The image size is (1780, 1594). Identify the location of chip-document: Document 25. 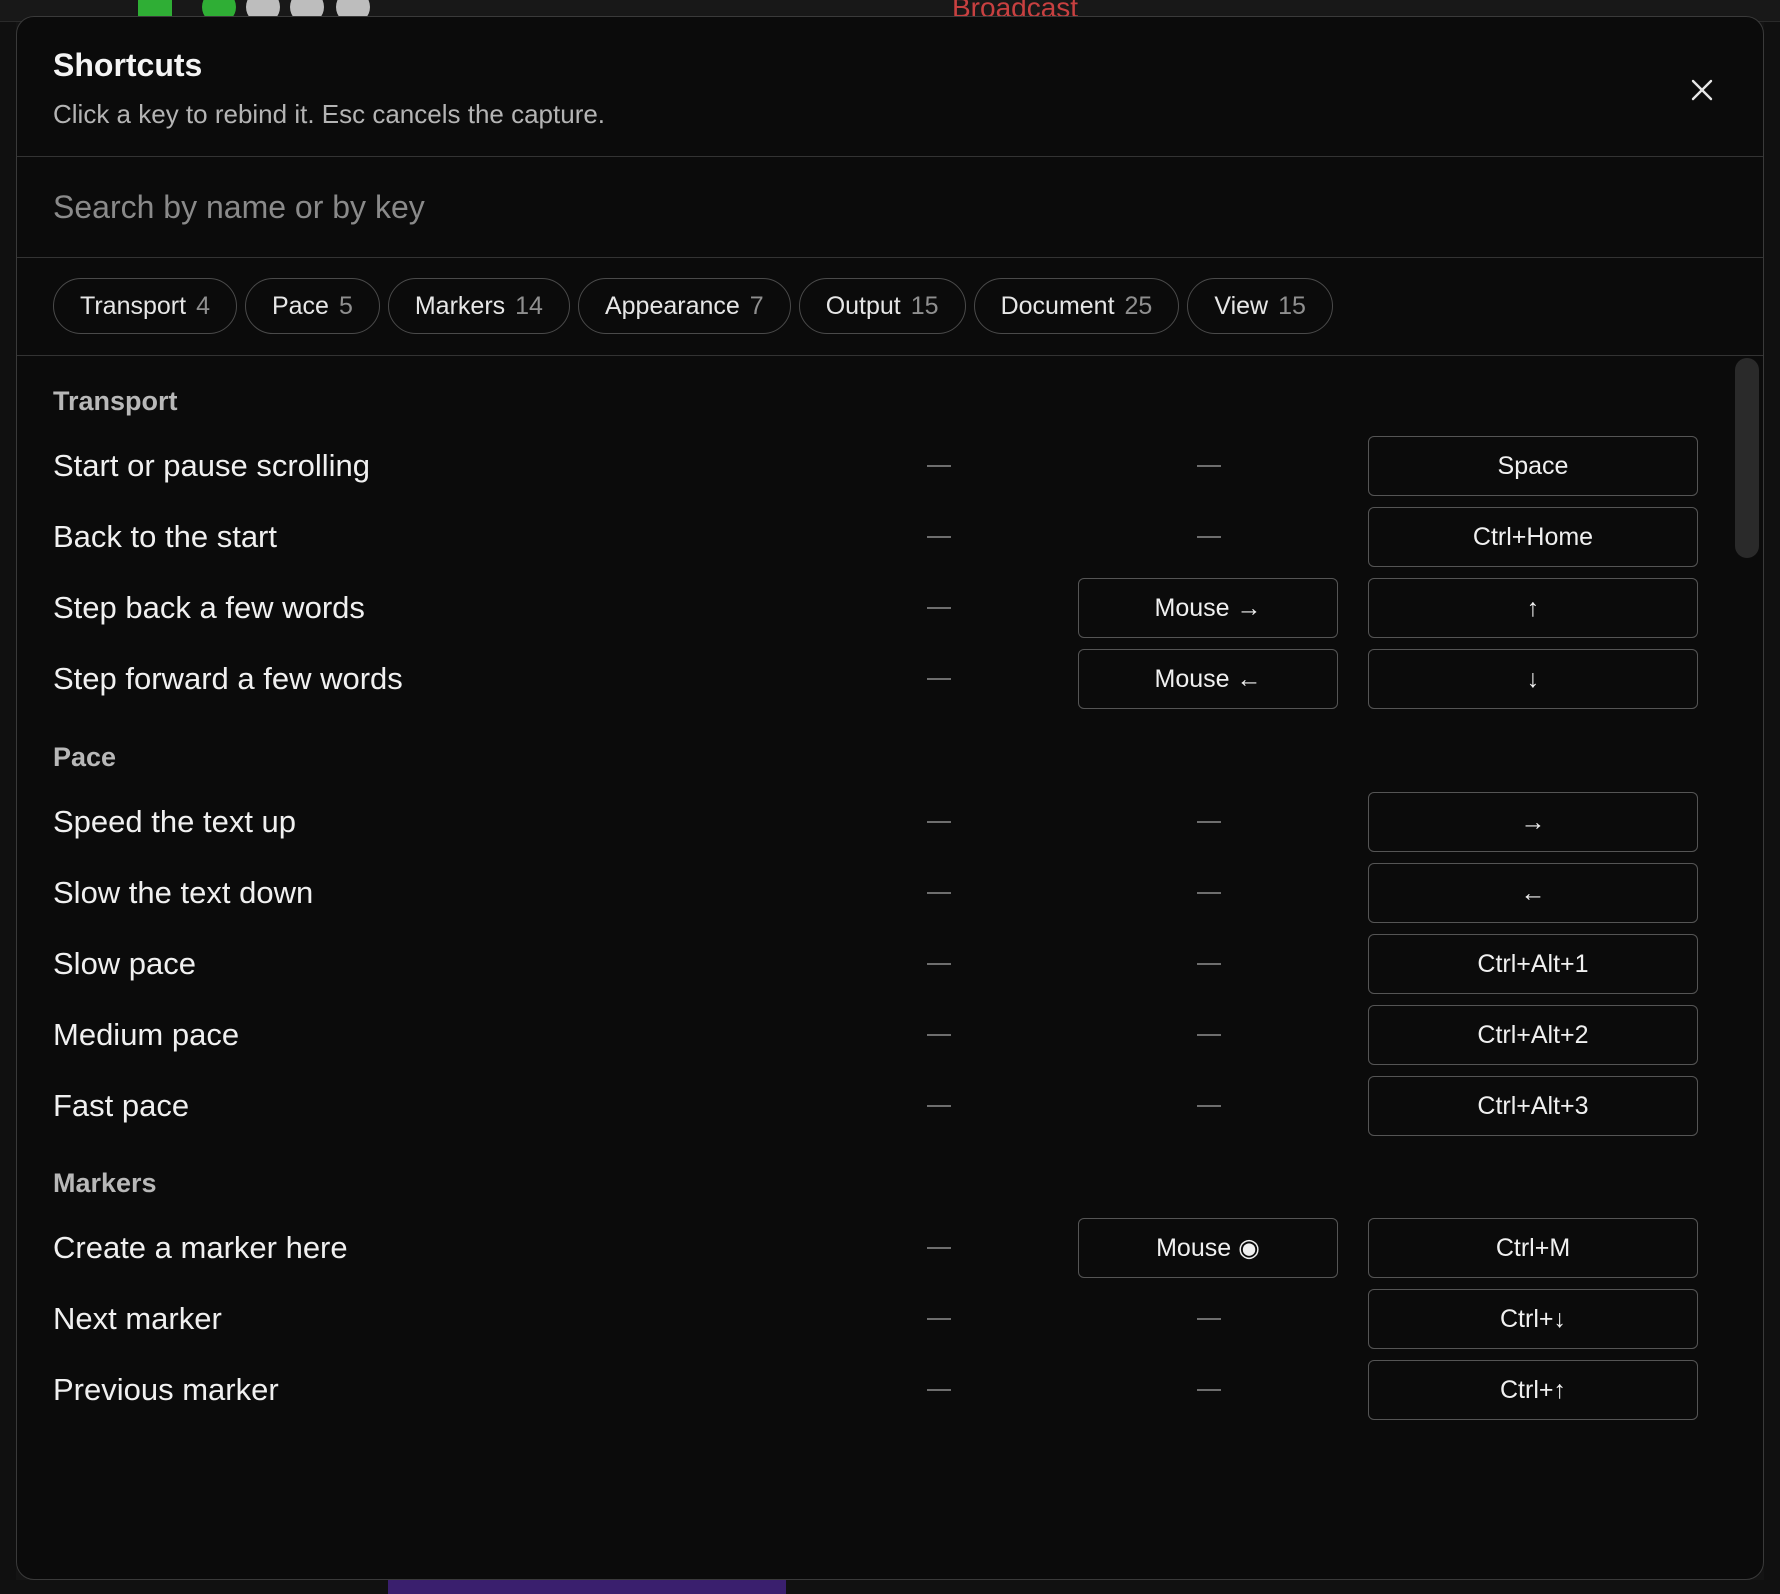
(1076, 306).